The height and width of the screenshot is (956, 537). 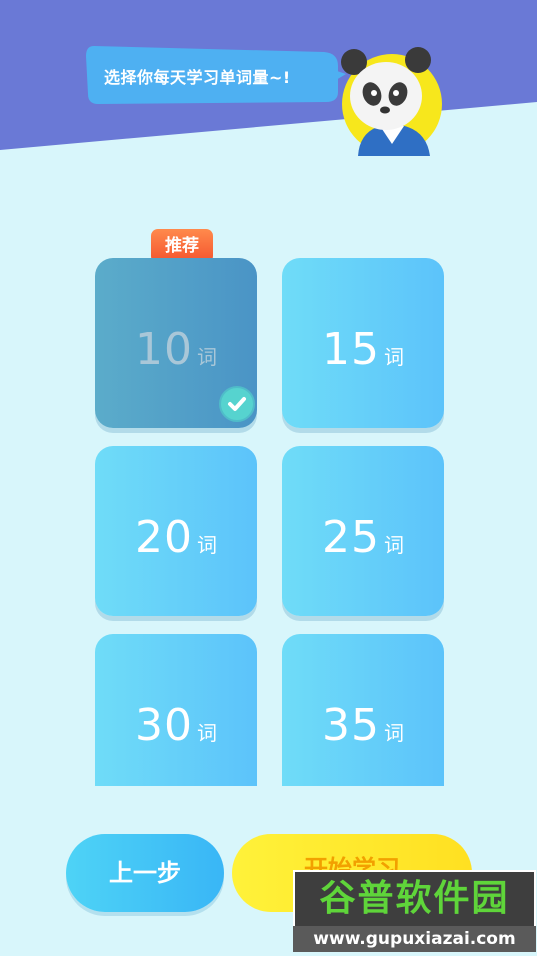 What do you see at coordinates (391, 101) in the screenshot?
I see `panda-mascot-icon` at bounding box center [391, 101].